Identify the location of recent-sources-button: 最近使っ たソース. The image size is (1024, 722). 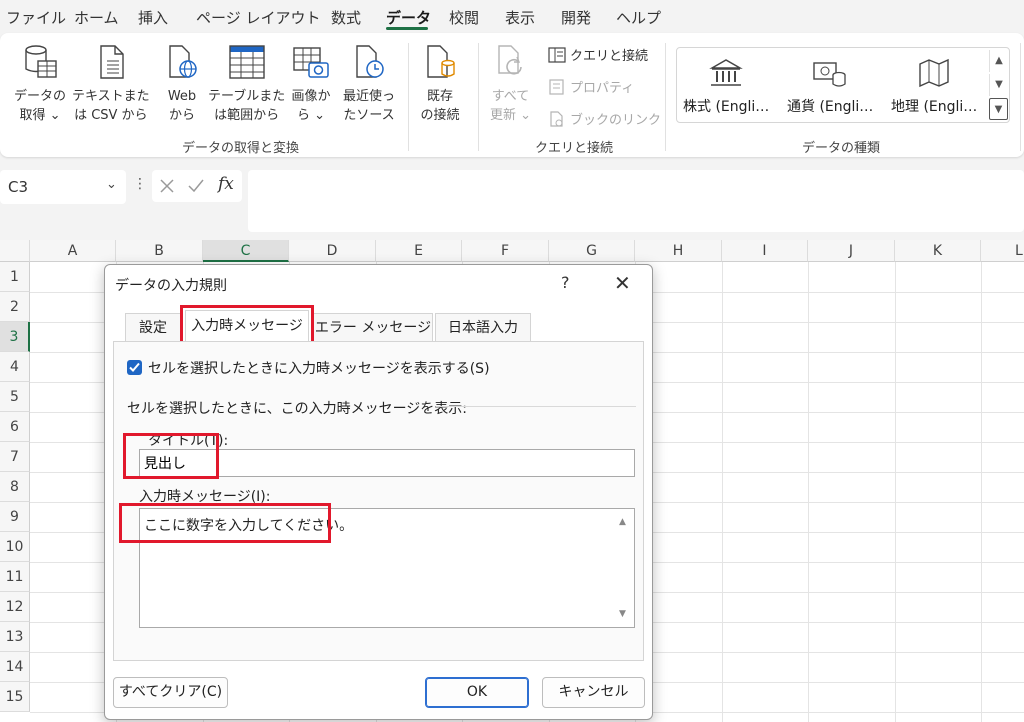
(369, 84).